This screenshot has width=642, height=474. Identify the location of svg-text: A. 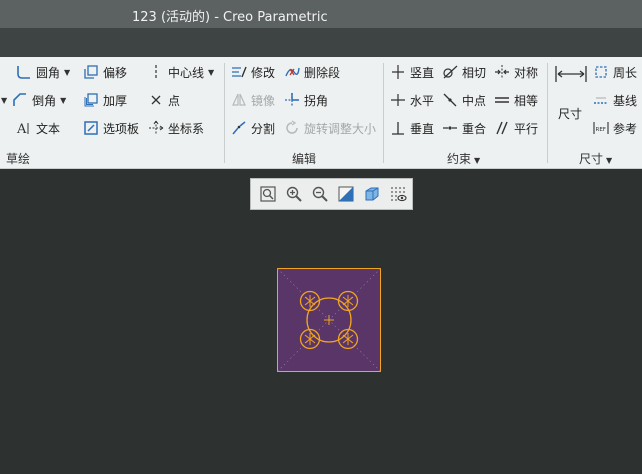
(21, 129).